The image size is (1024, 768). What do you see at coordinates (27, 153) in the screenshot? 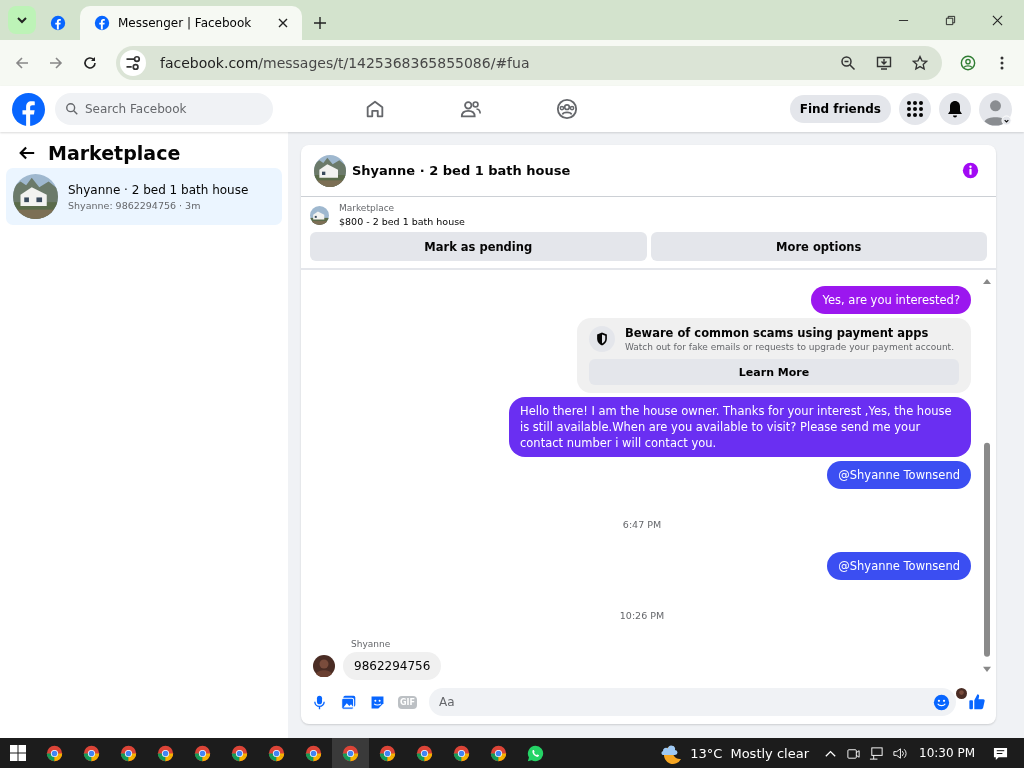
I see `back-arrow-icon` at bounding box center [27, 153].